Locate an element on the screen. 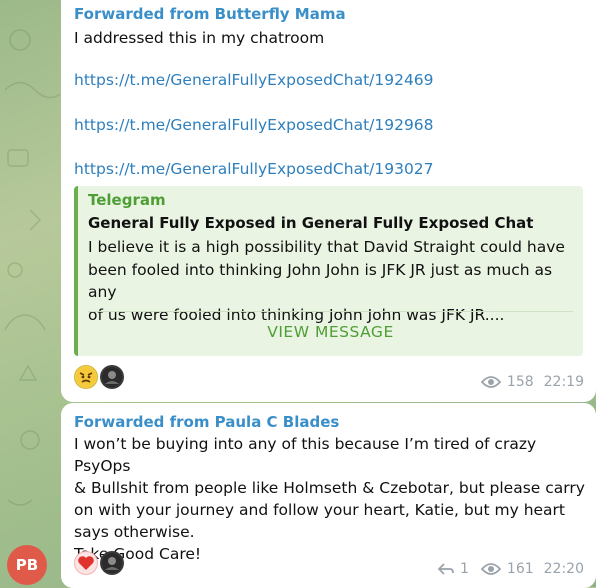 This screenshot has width=596, height=588. message-text: I addressed this in my chatroom is located at coordinates (199, 38).